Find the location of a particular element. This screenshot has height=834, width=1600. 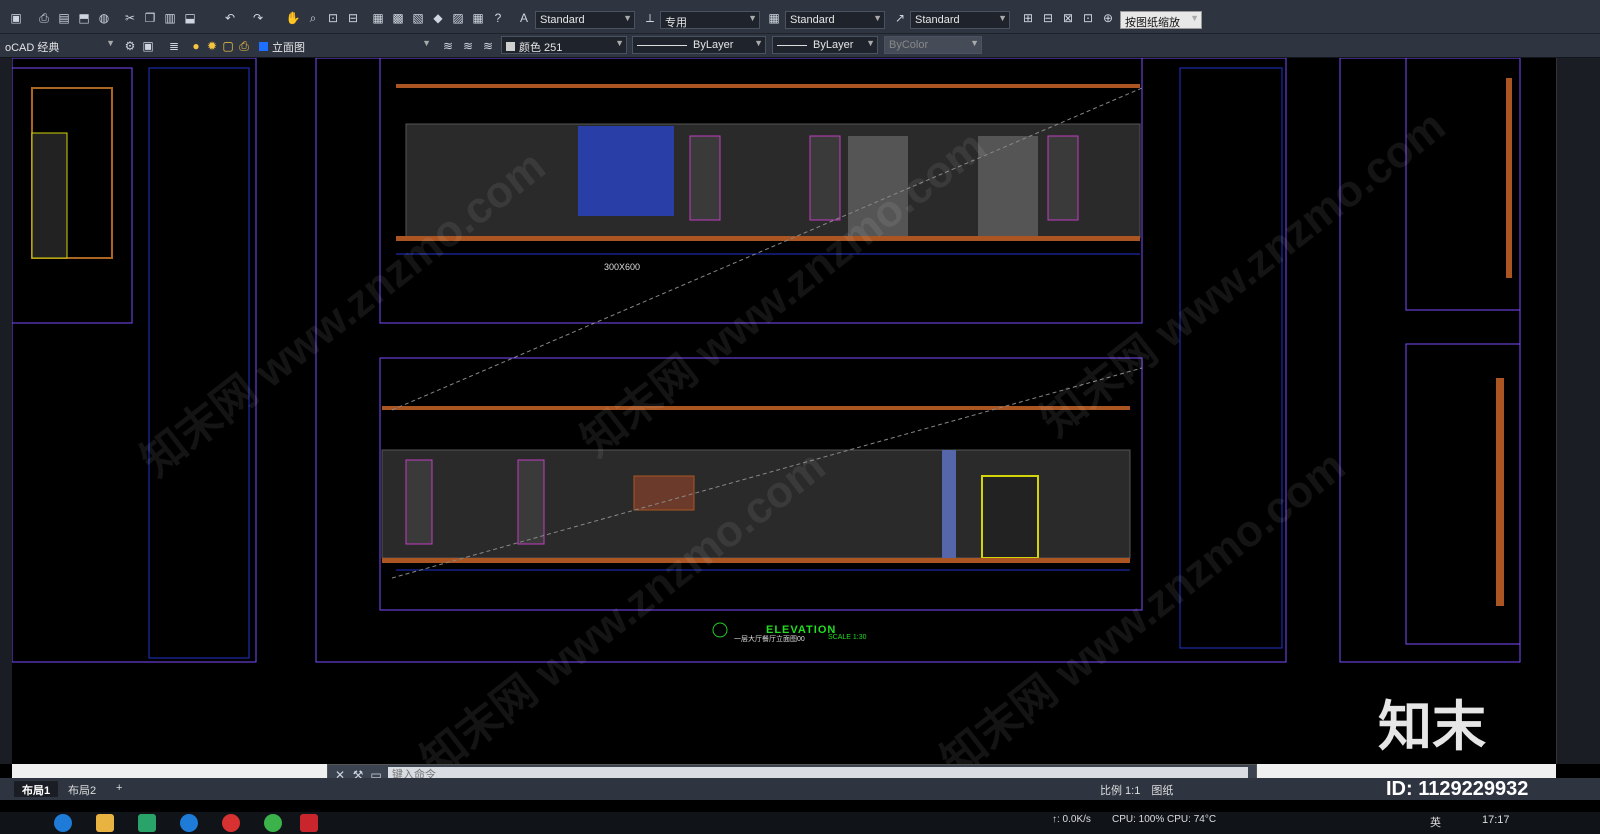

design-center-icon: ▩ is located at coordinates (398, 18).